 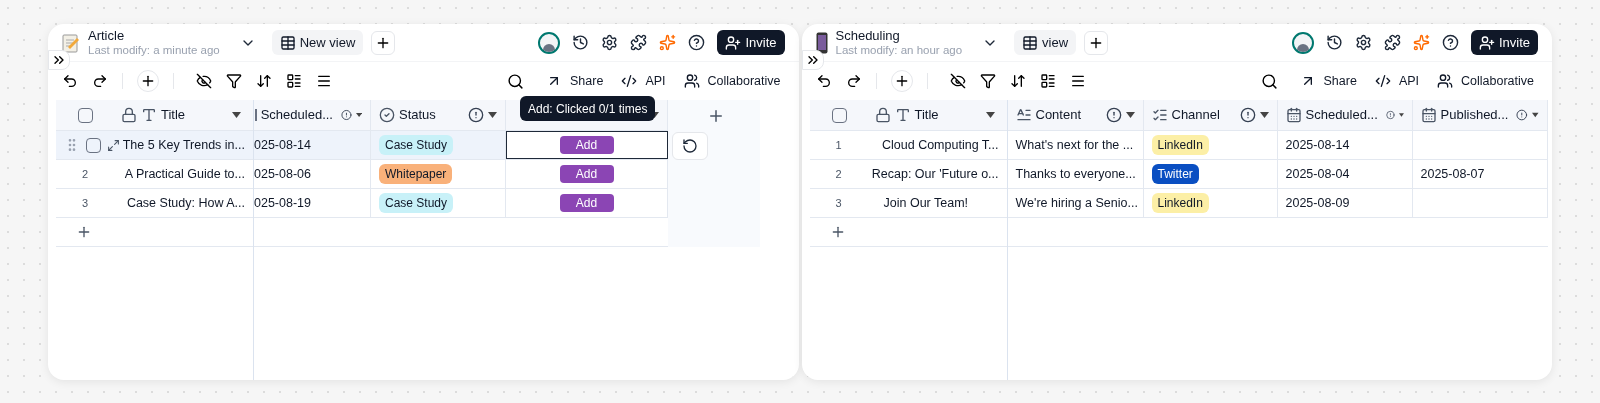 What do you see at coordinates (1058, 115) in the screenshot?
I see `column-header: Content` at bounding box center [1058, 115].